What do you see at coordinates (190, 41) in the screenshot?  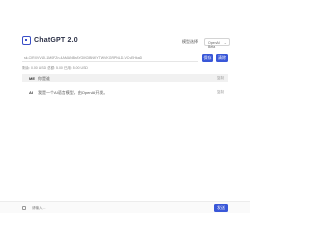 I see `model-label: 模型选择` at bounding box center [190, 41].